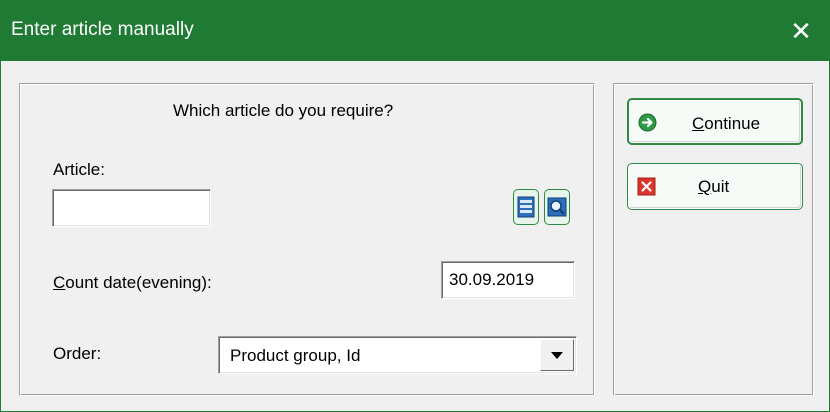 The width and height of the screenshot is (830, 412). I want to click on search-button, so click(557, 207).